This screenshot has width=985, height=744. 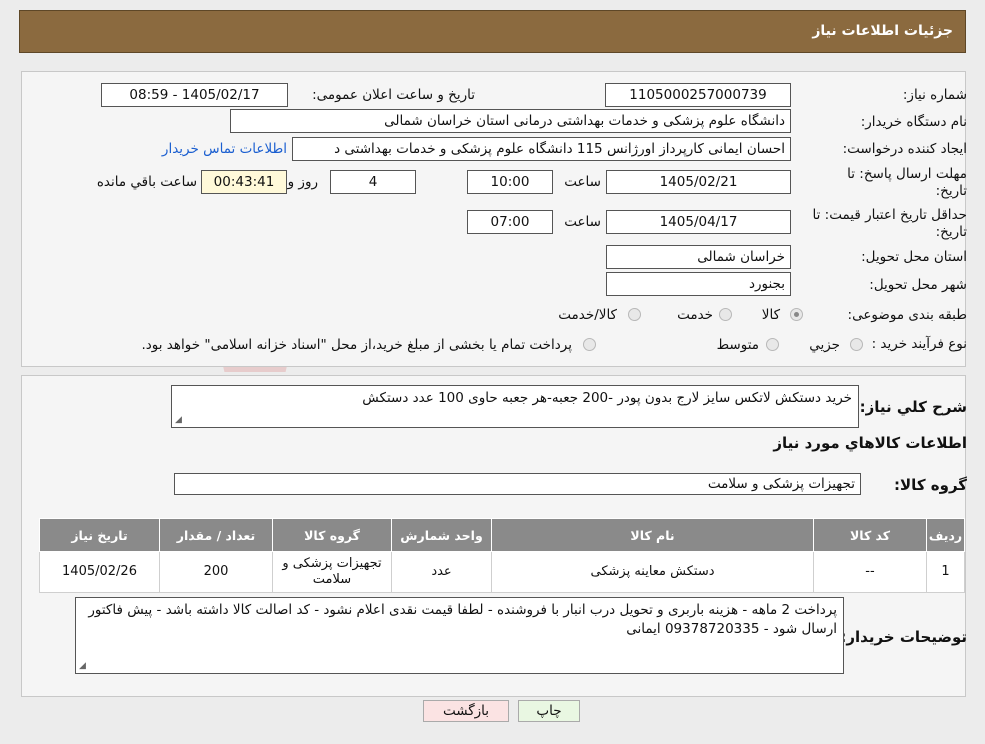 What do you see at coordinates (332, 572) in the screenshot?
I see `cell-goods-group: تجهیزات پزشکی و سلامت` at bounding box center [332, 572].